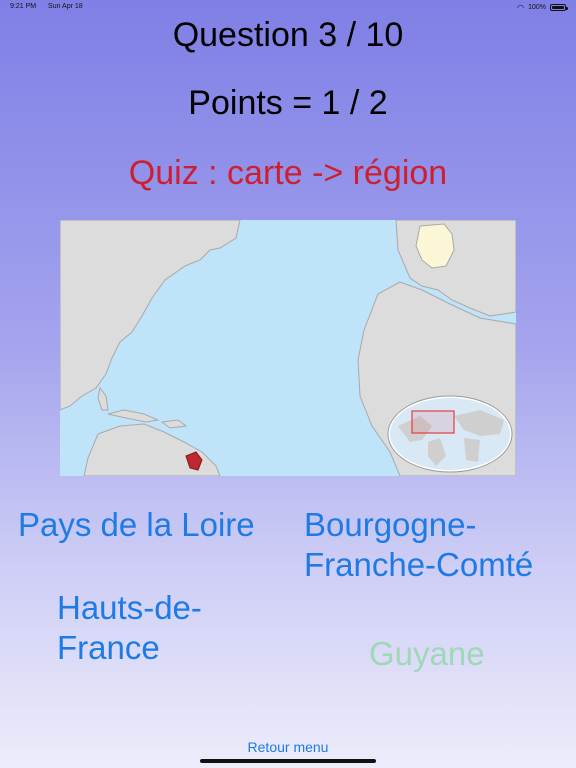 This screenshot has width=576, height=768. Describe the element at coordinates (65, 6) in the screenshot. I see `status-date: Sun Apr 18` at that location.